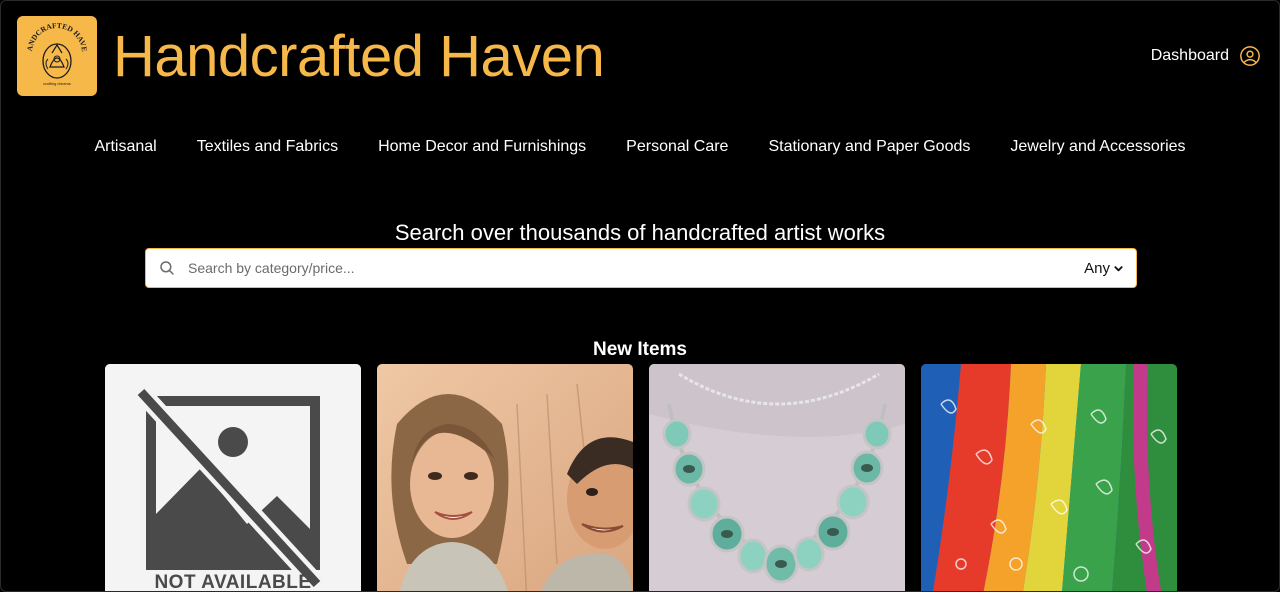 Image resolution: width=1280 pixels, height=592 pixels. Describe the element at coordinates (233, 582) in the screenshot. I see `not-available-caption: NOT AVAILABLE` at that location.